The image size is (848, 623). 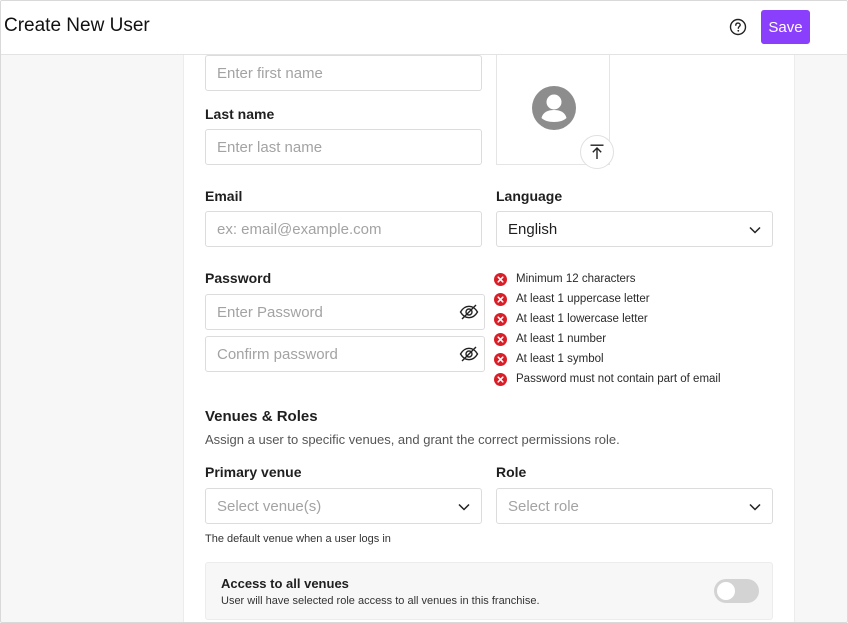 I want to click on password-rule: At least 1 lowercase letter, so click(x=607, y=319).